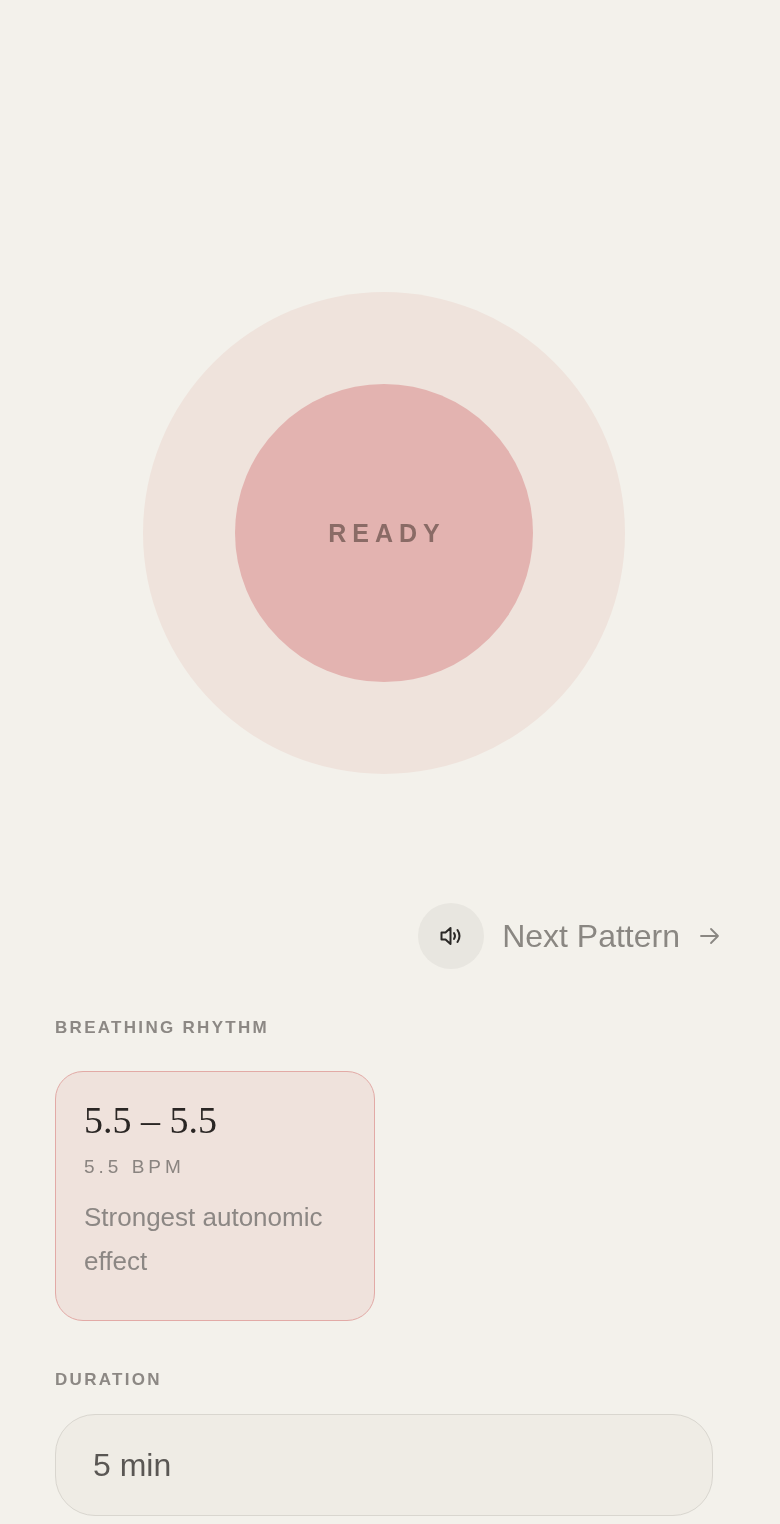 Image resolution: width=780 pixels, height=1524 pixels. What do you see at coordinates (710, 936) in the screenshot?
I see `arrow-right-icon` at bounding box center [710, 936].